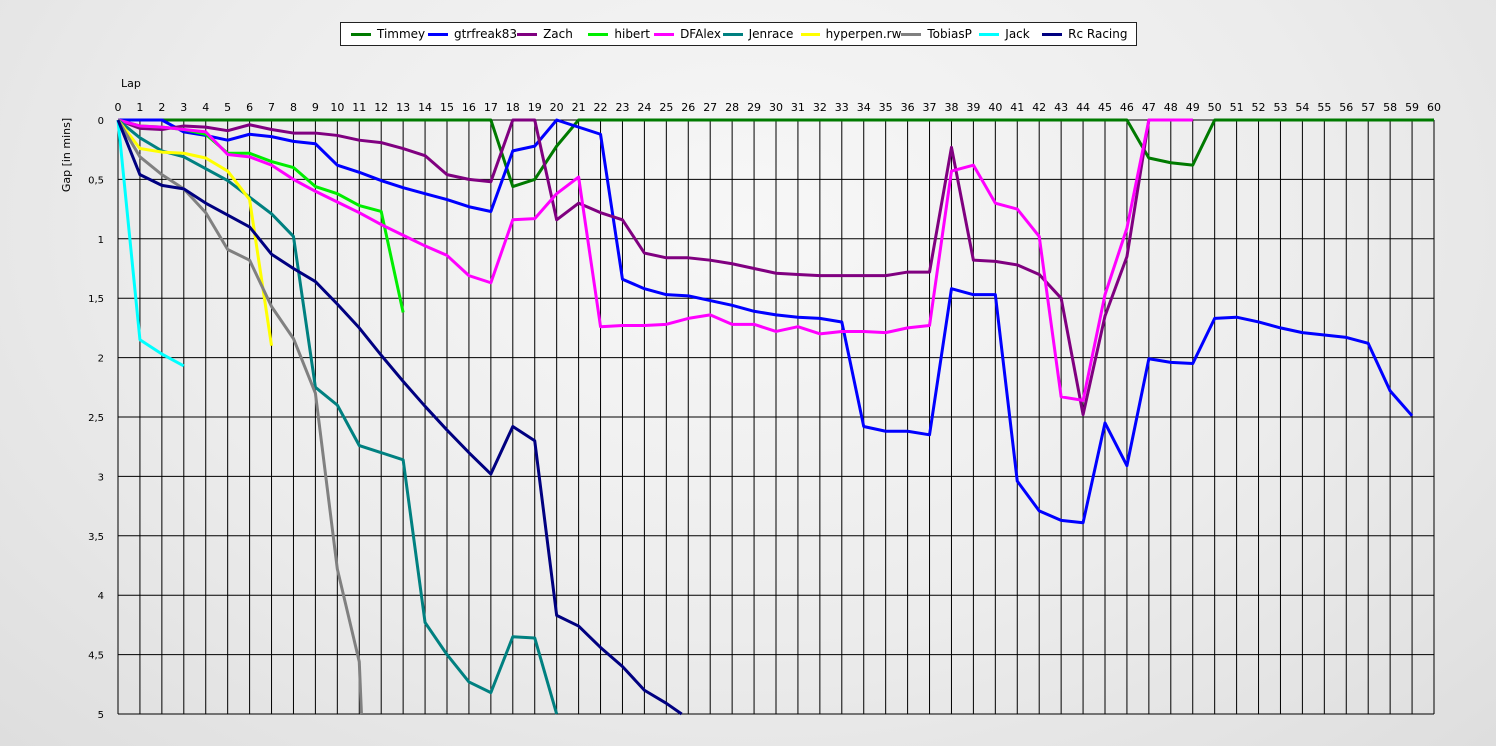  Describe the element at coordinates (425, 107) in the screenshot. I see `x-tick-label: 14` at that location.